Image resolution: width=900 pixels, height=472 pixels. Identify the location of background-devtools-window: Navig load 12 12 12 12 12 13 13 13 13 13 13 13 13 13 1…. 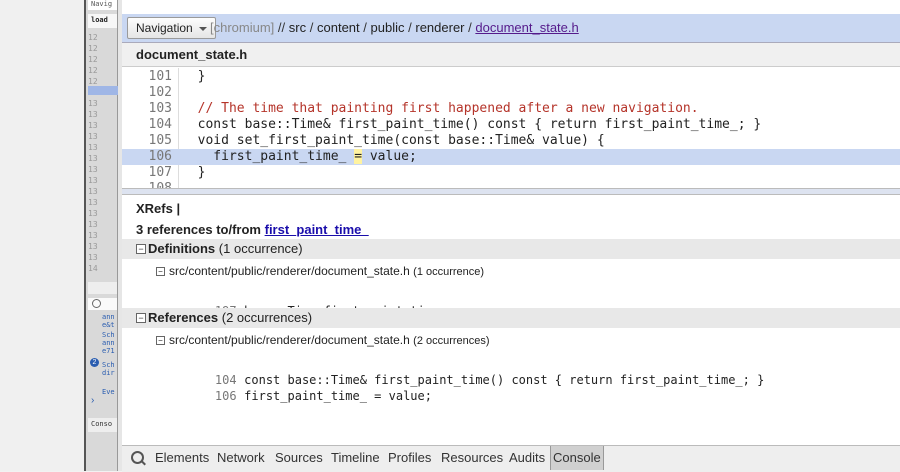
(101, 235).